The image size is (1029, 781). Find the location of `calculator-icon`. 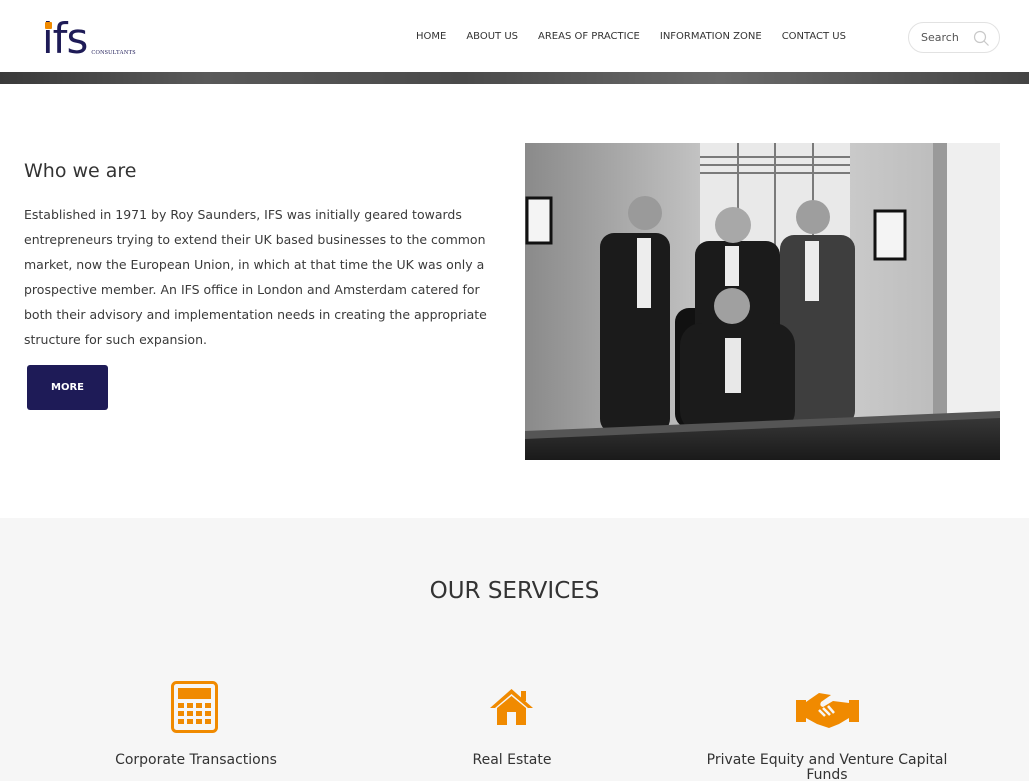

calculator-icon is located at coordinates (194, 707).